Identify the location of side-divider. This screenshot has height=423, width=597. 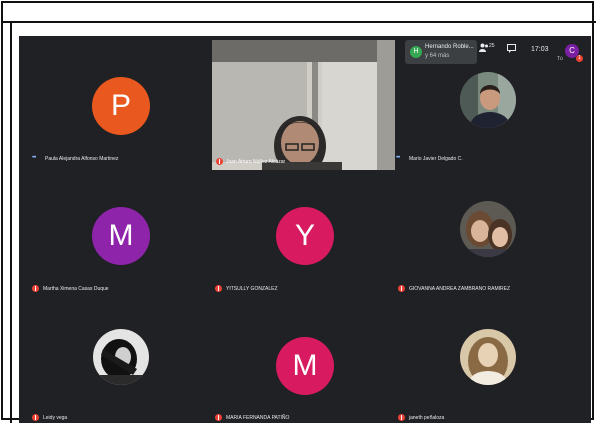
(11, 222).